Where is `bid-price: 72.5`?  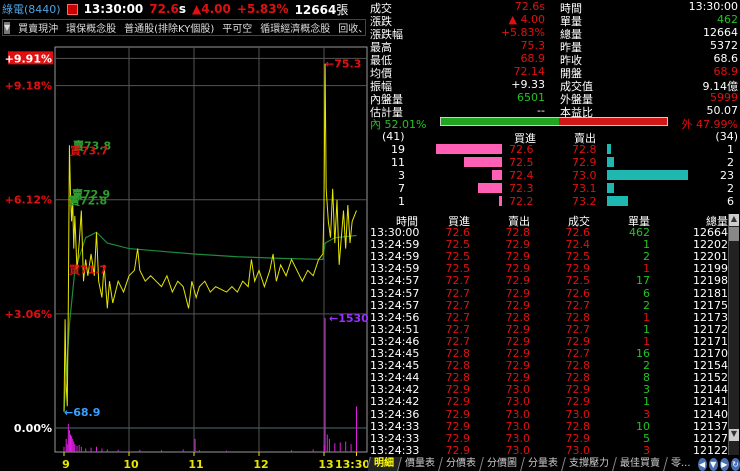
bid-price: 72.5 is located at coordinates (521, 162).